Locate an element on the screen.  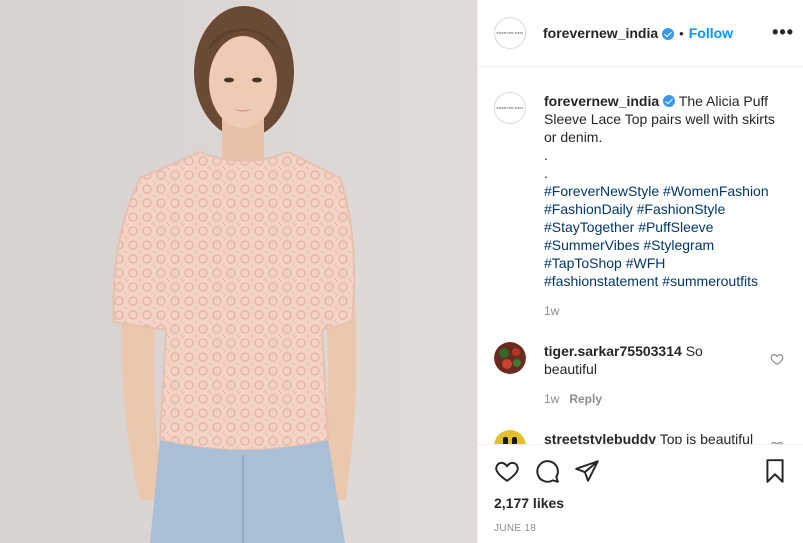
paper-plane-icon is located at coordinates (587, 471).